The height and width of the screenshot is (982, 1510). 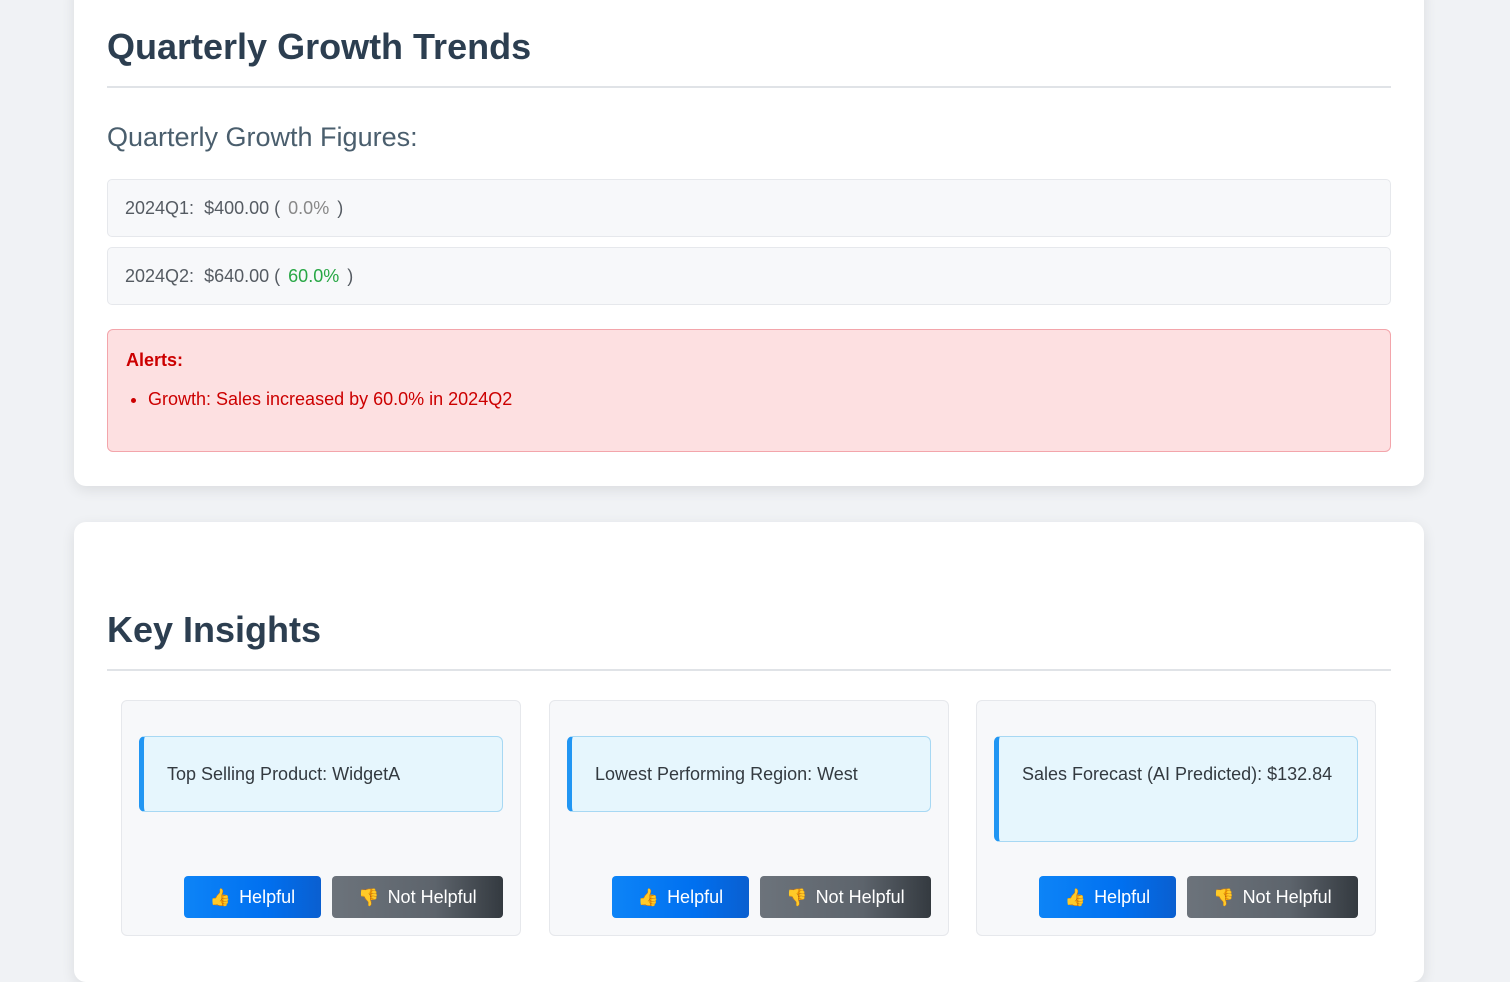 What do you see at coordinates (160, 207) in the screenshot?
I see `quarter-label: 2024Q1:` at bounding box center [160, 207].